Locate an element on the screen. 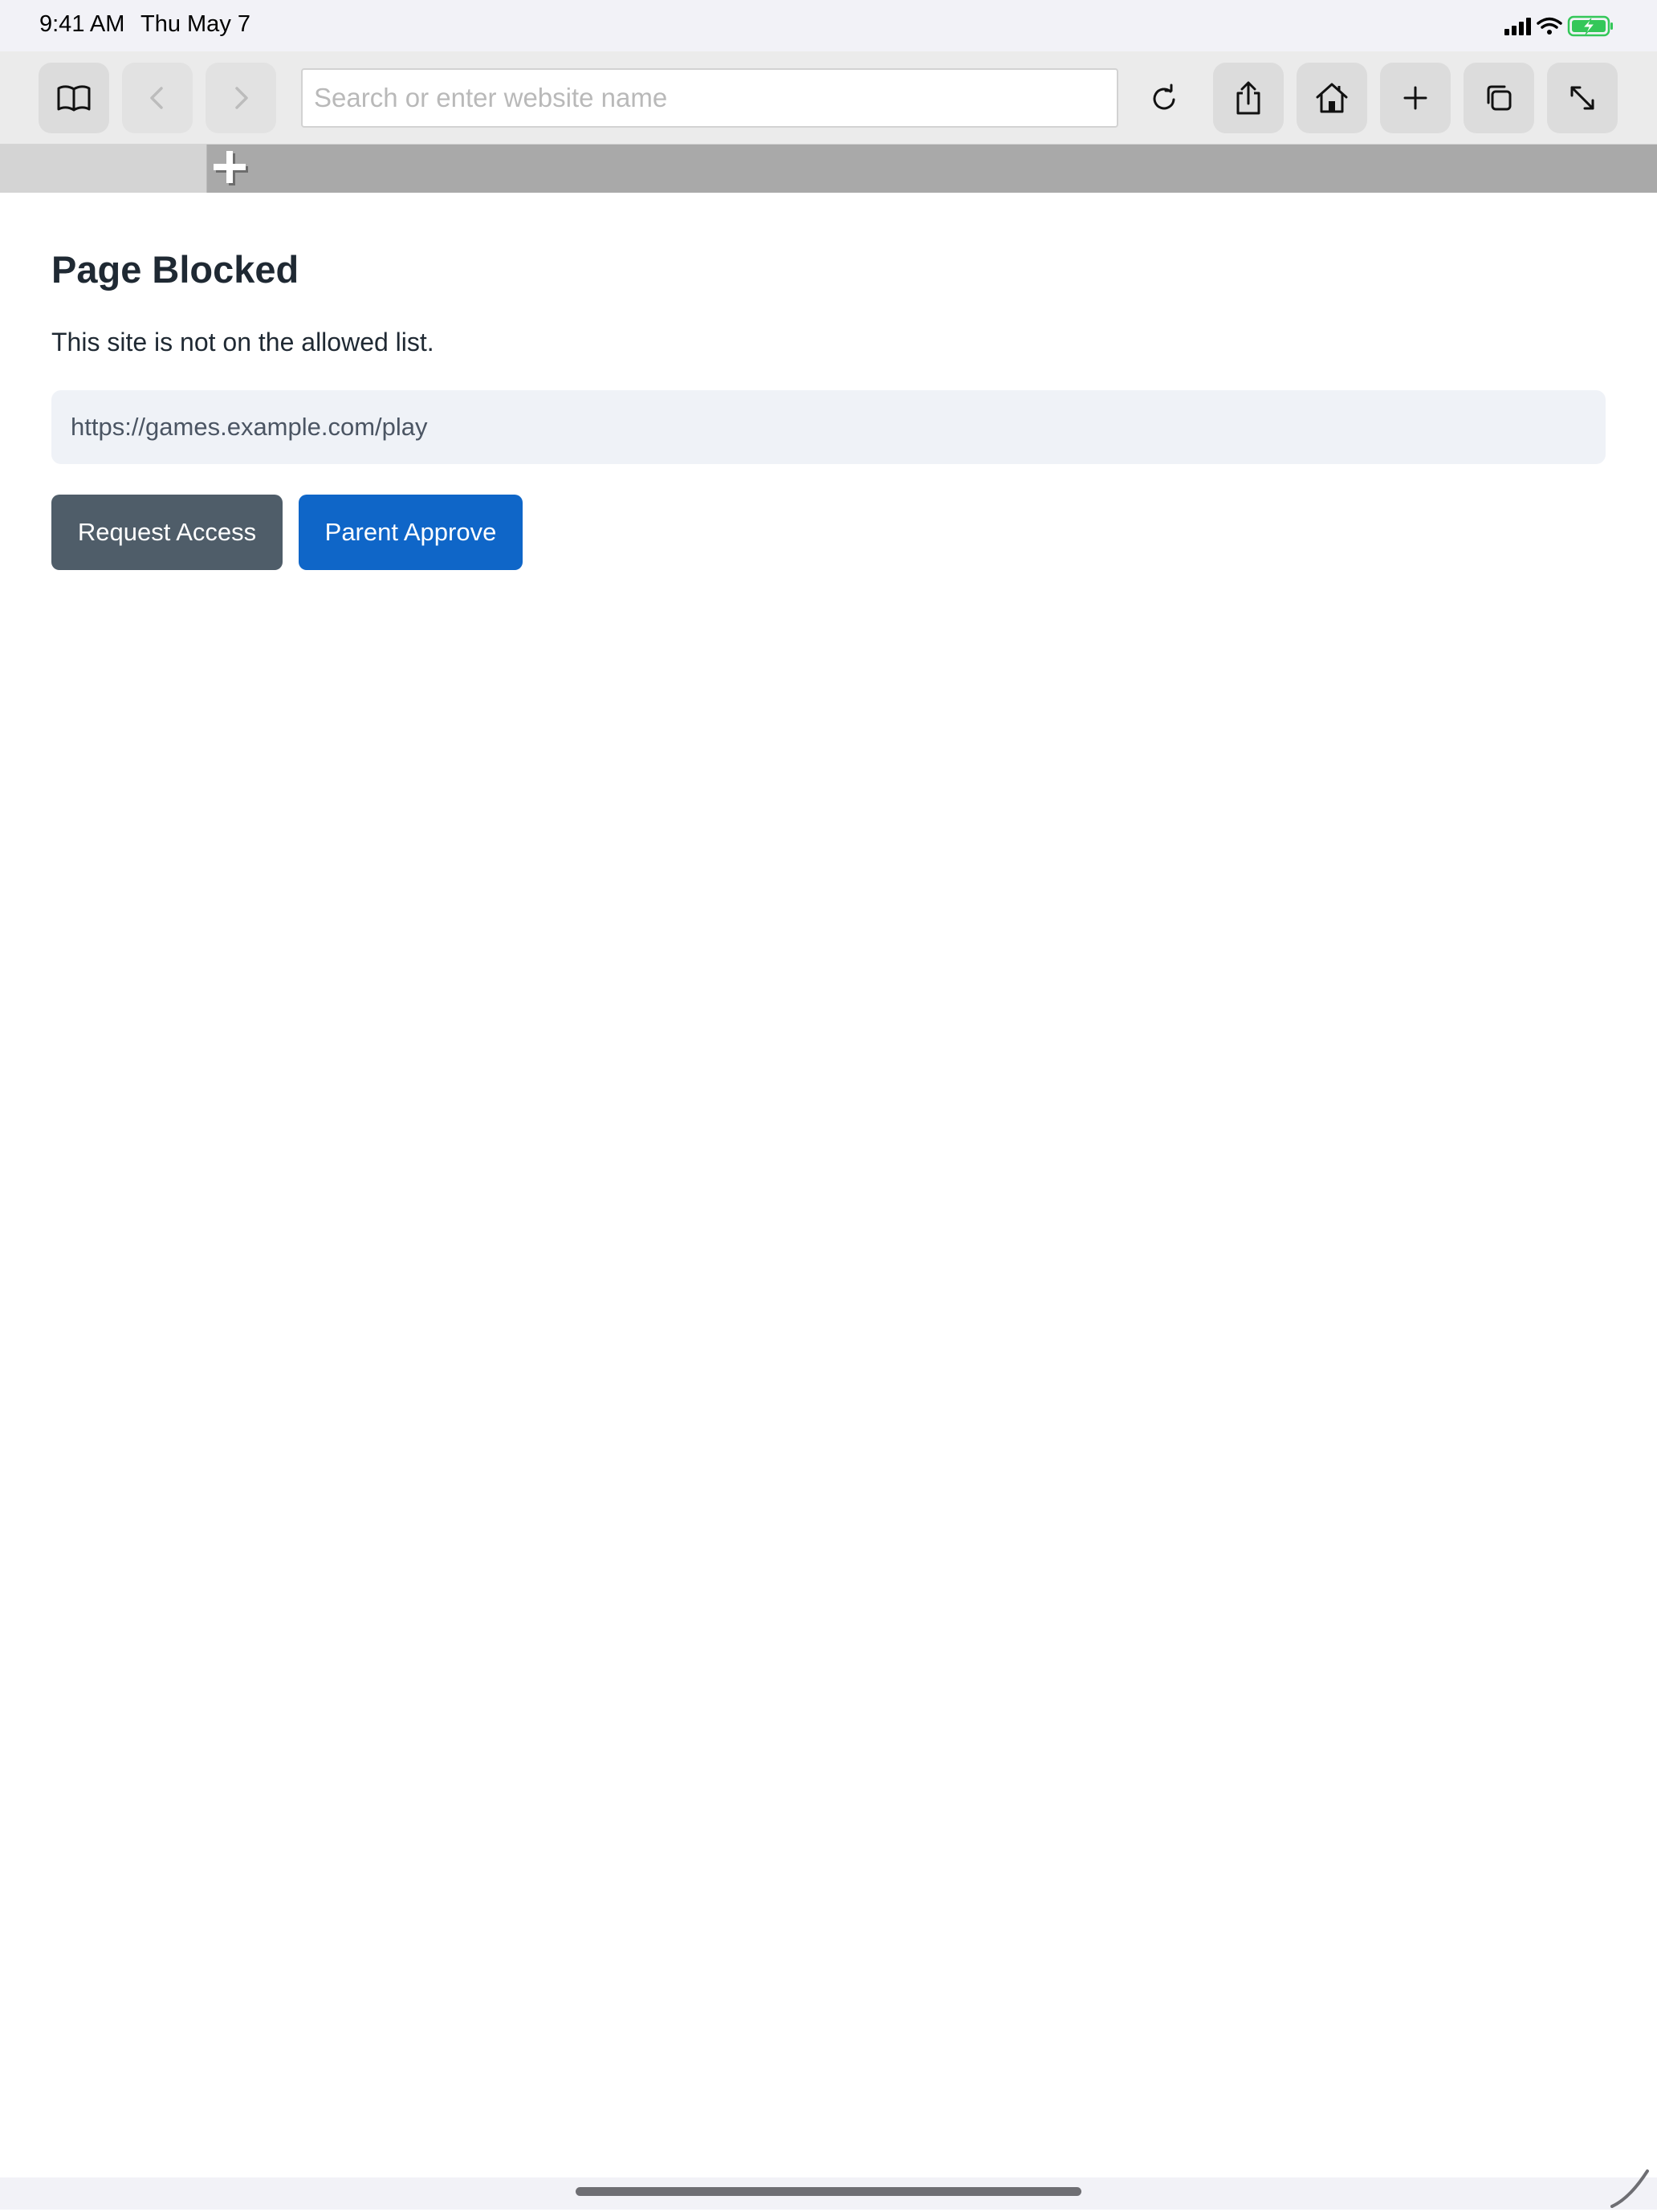 This screenshot has width=1657, height=2212. forward-button is located at coordinates (241, 98).